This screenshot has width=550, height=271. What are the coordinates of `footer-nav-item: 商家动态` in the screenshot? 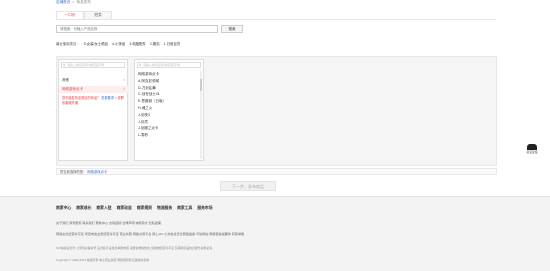 It's located at (124, 208).